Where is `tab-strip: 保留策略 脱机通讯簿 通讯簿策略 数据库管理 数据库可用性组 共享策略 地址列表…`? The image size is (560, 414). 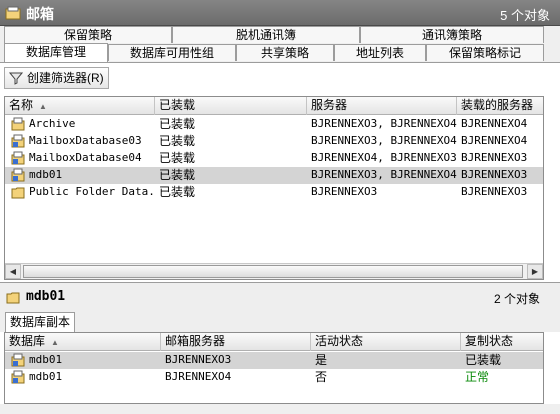 tab-strip: 保留策略 脱机通讯簿 通讯簿策略 数据库管理 数据库可用性组 共享策略 地址列表… is located at coordinates (280, 44).